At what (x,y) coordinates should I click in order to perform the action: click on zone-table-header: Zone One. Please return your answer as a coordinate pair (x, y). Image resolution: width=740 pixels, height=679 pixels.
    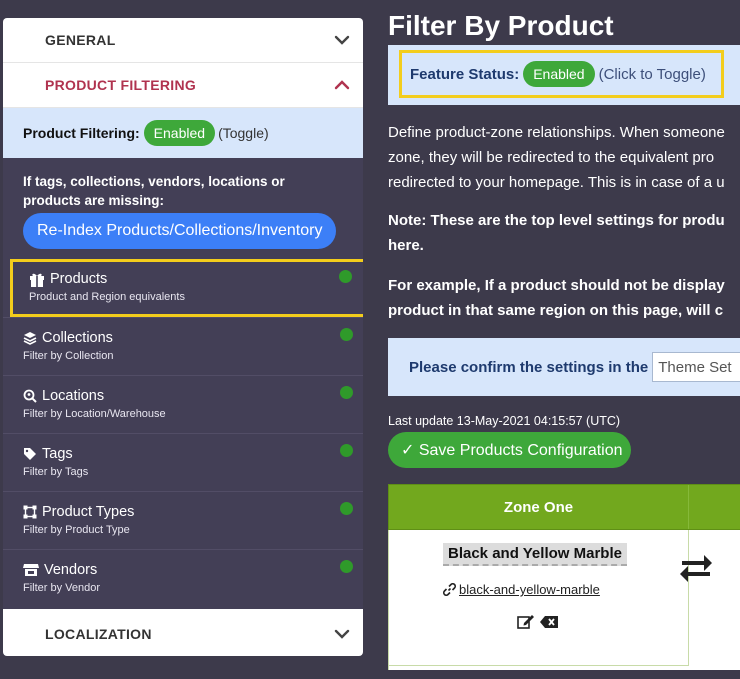
    Looking at the image, I should click on (564, 507).